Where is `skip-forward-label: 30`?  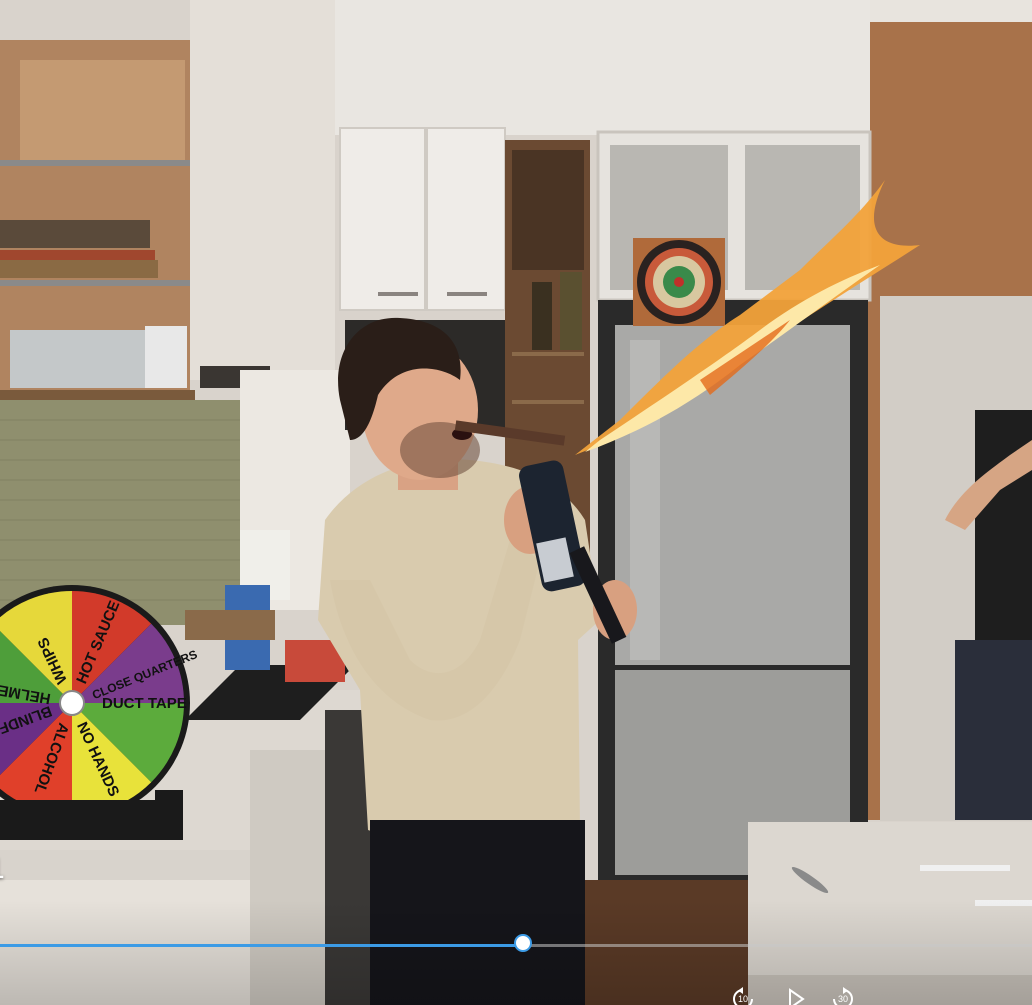 skip-forward-label: 30 is located at coordinates (842, 999).